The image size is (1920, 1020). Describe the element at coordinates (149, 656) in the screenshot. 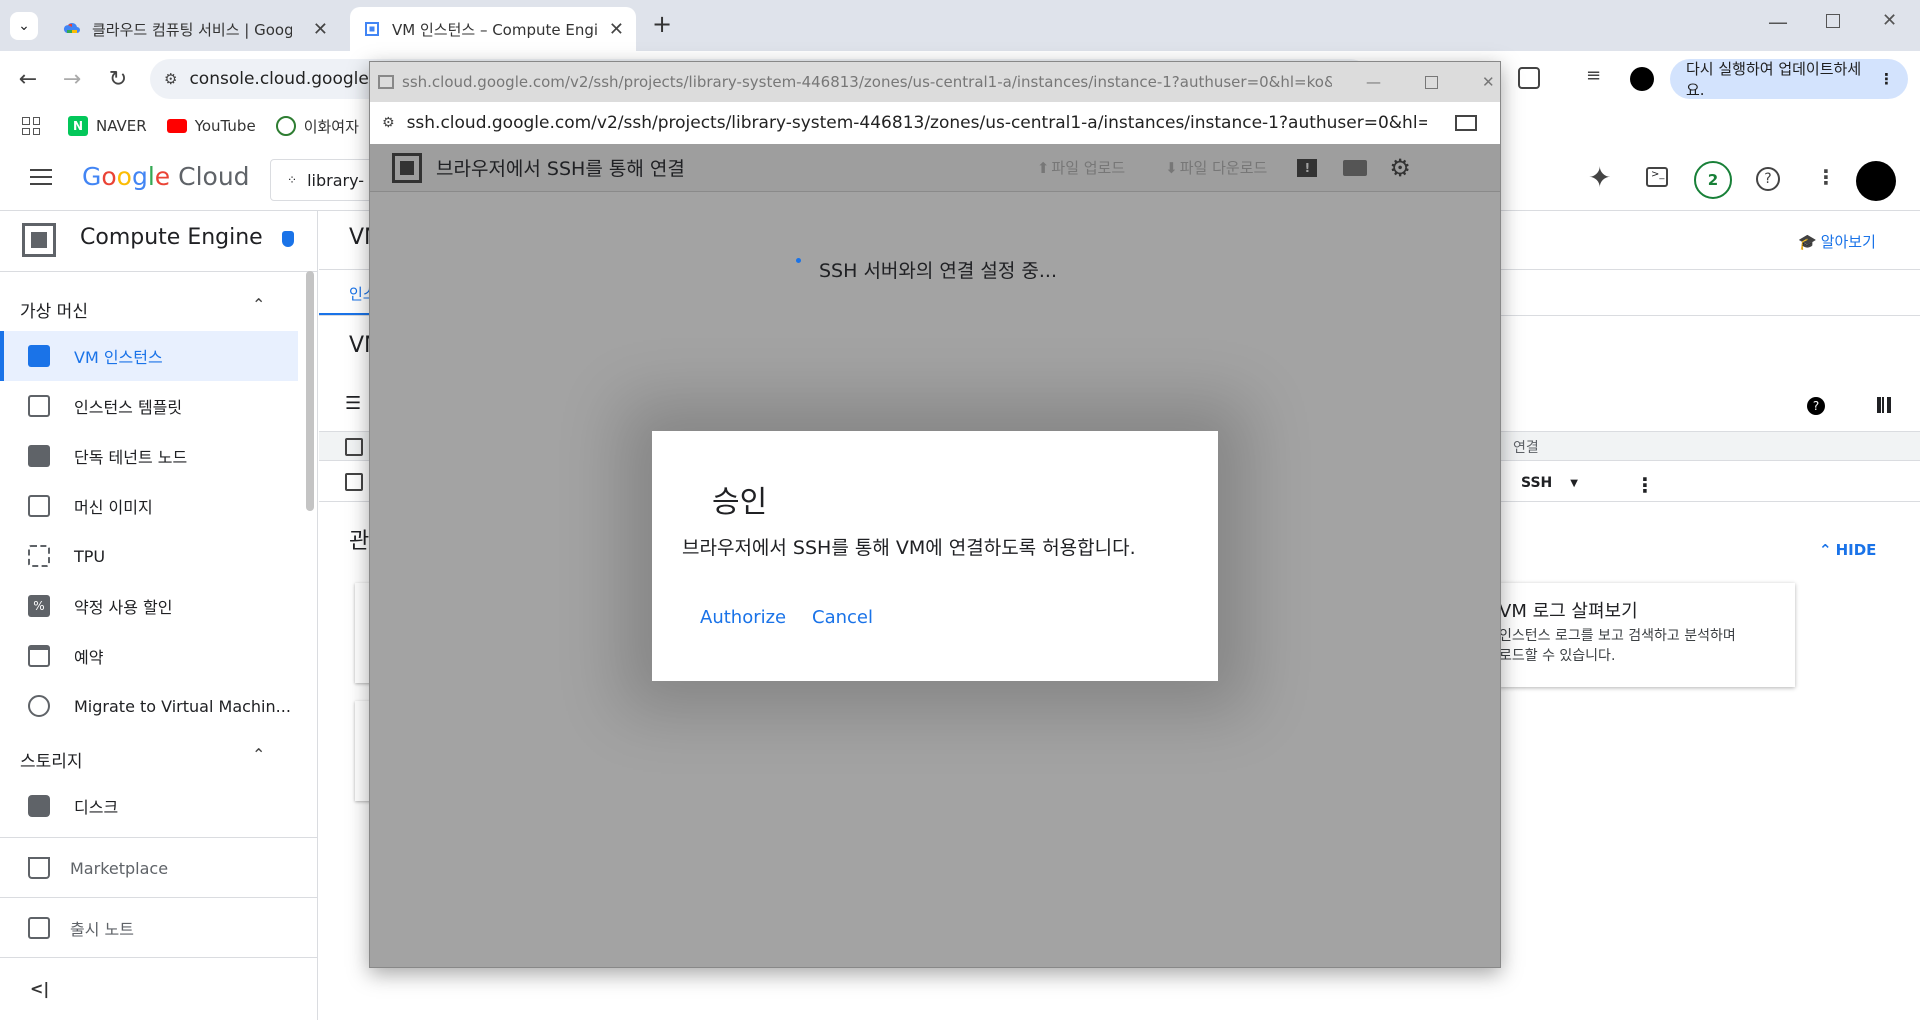

I see `sidebar-item-reservations: 예약` at that location.